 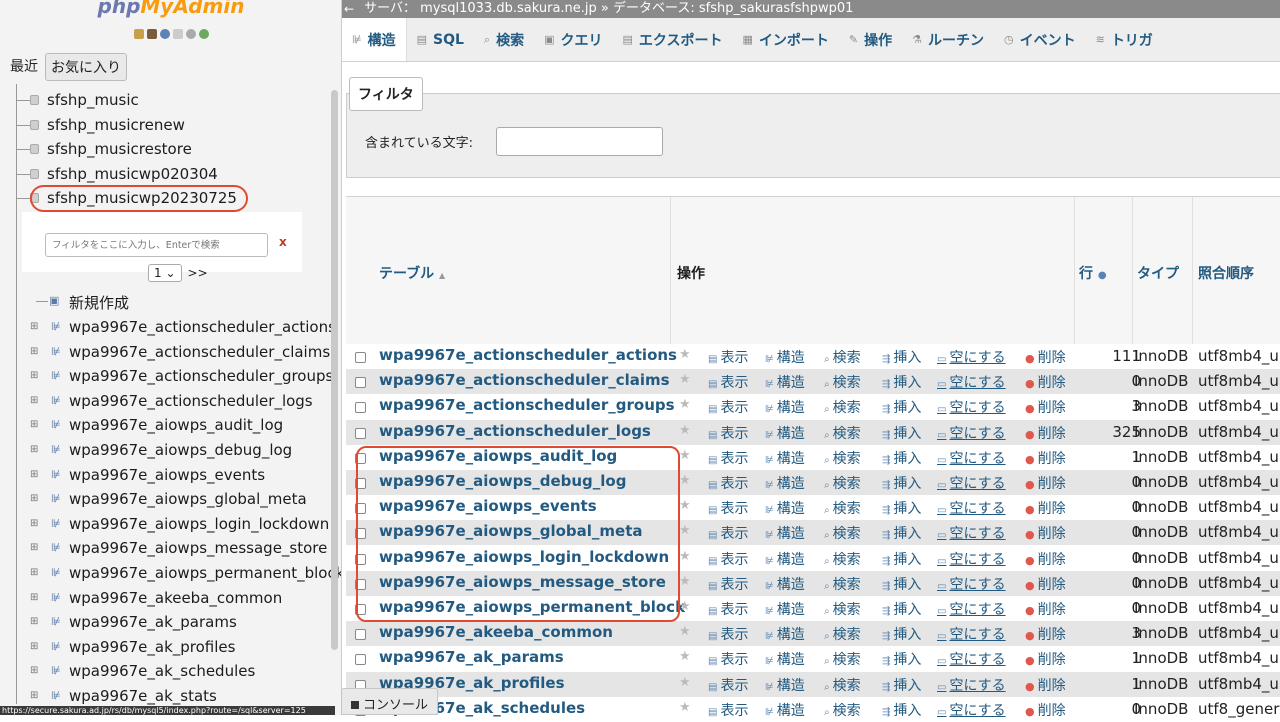 I want to click on tab-recent: 最近, so click(x=24, y=67).